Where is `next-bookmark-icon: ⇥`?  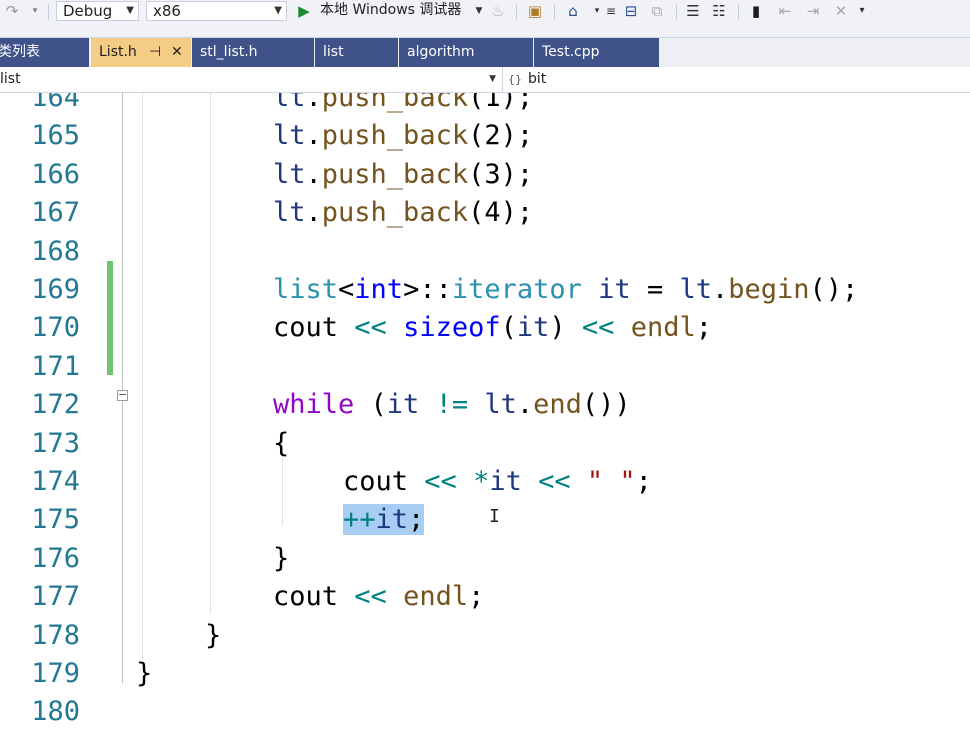 next-bookmark-icon: ⇥ is located at coordinates (813, 11).